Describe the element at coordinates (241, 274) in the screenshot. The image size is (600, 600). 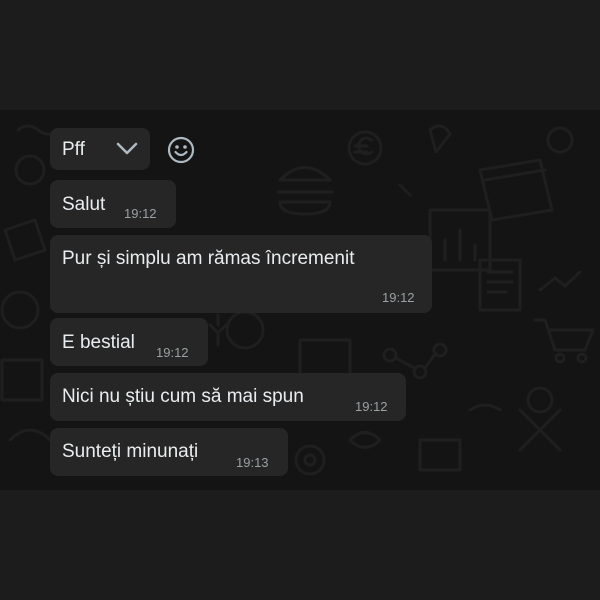
I see `message-bubble: Pur și simplu am rămas încremenit 19:12` at that location.